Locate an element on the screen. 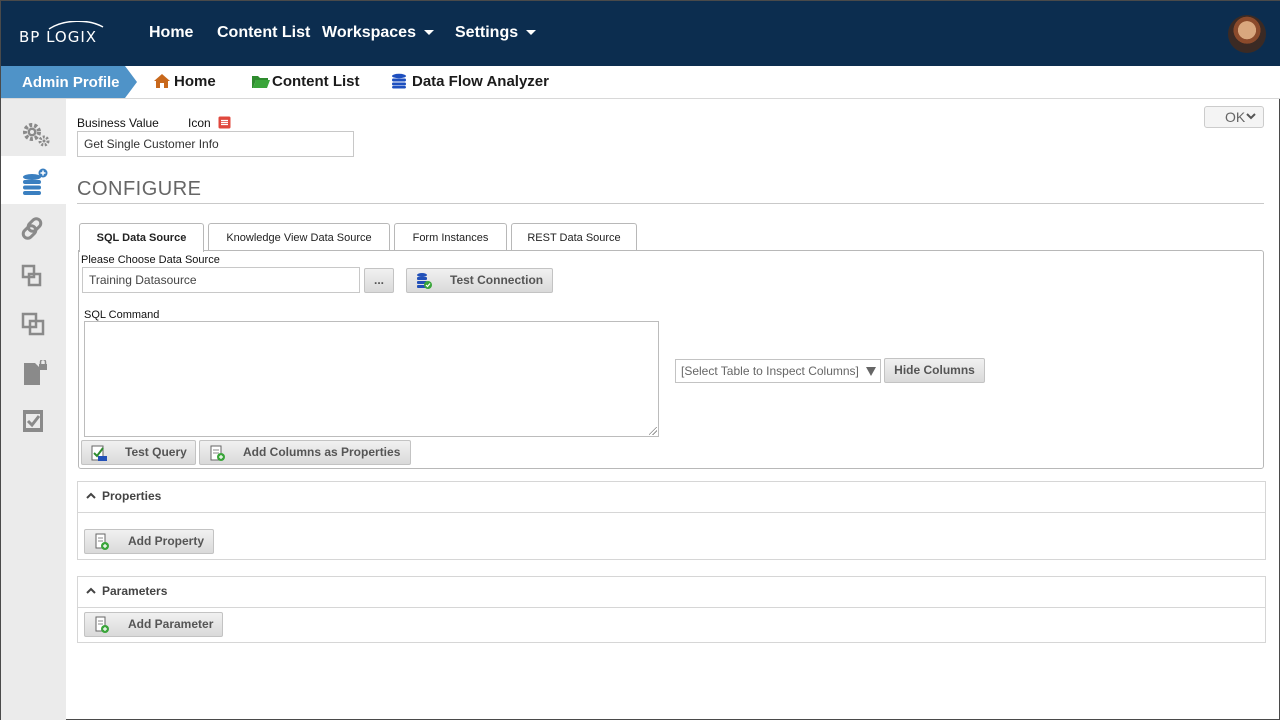 This screenshot has width=1280, height=720. admin-profile-label: Admin Profile is located at coordinates (71, 82).